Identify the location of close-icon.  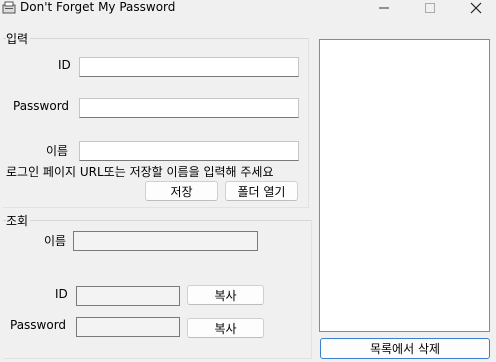
(476, 8).